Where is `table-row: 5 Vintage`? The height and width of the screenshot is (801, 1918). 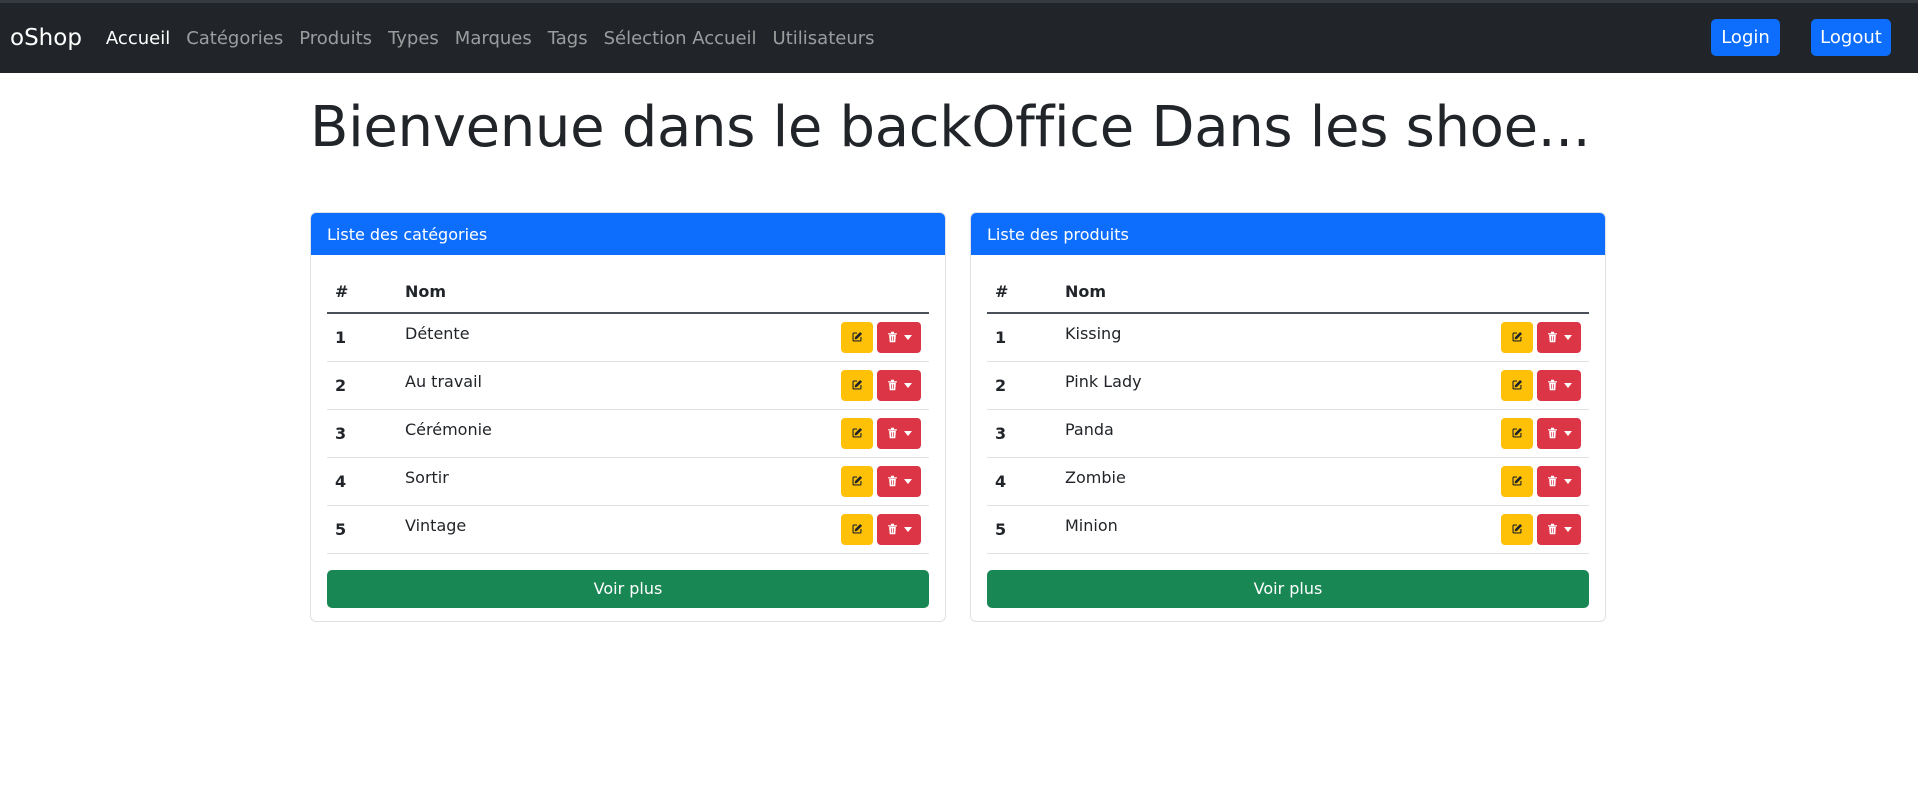
table-row: 5 Vintage is located at coordinates (628, 529).